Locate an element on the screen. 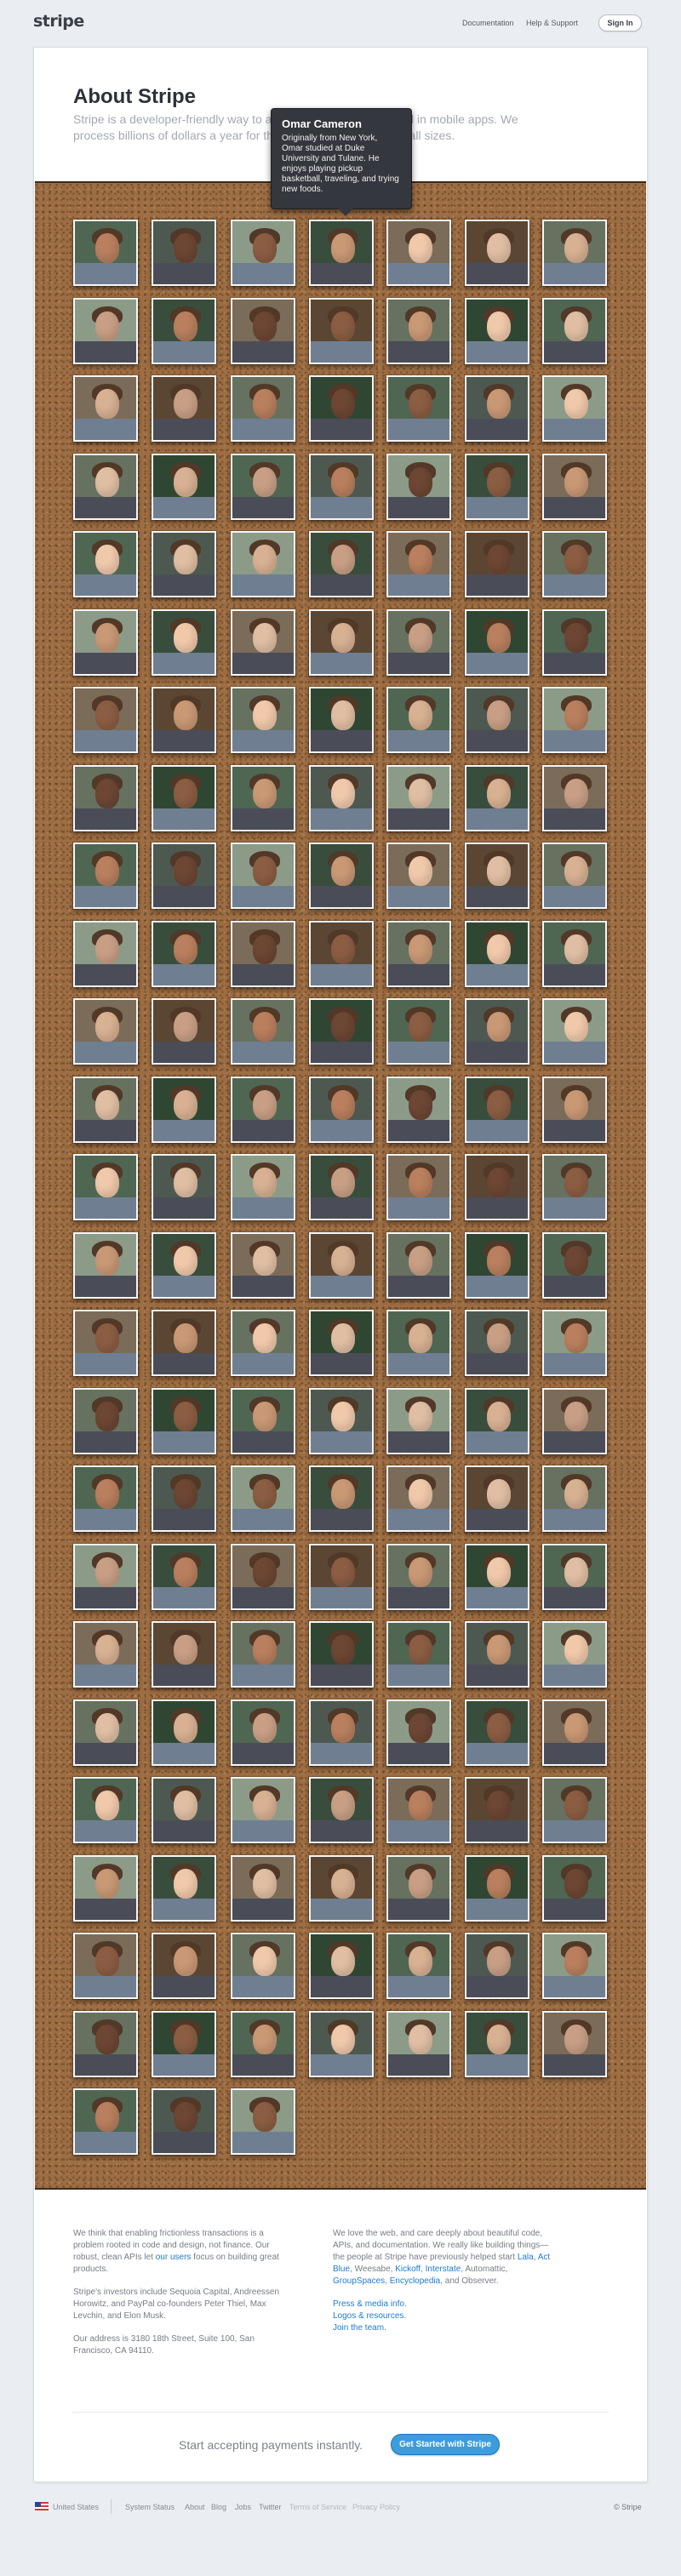 Image resolution: width=681 pixels, height=2576 pixels. kickoff-link: Kickoff is located at coordinates (408, 2269).